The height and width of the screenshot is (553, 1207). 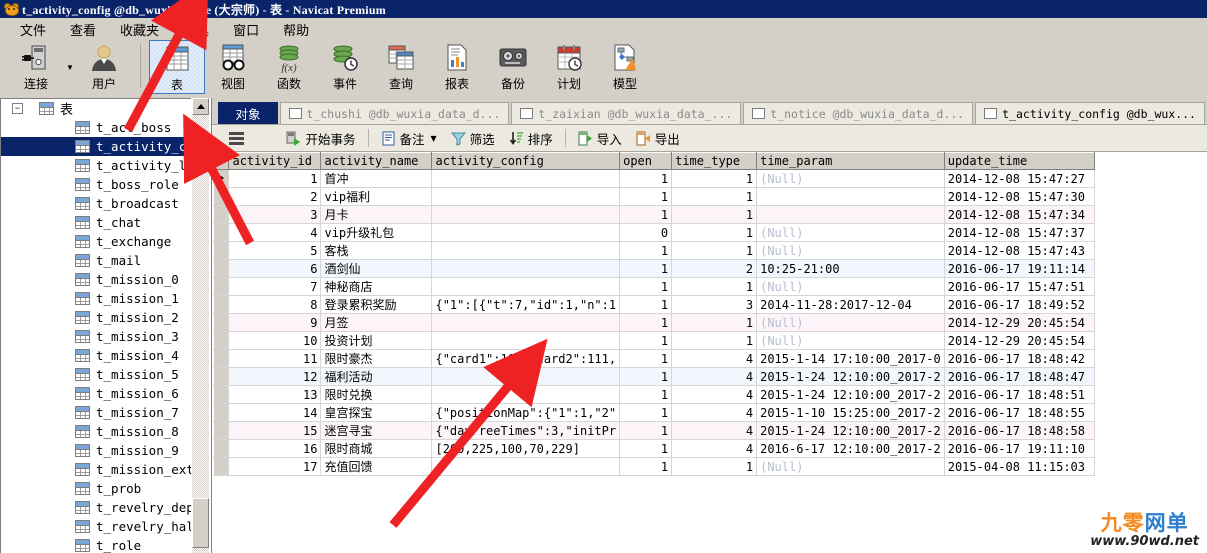 I want to click on menu-item-tools: 工具, so click(x=196, y=29).